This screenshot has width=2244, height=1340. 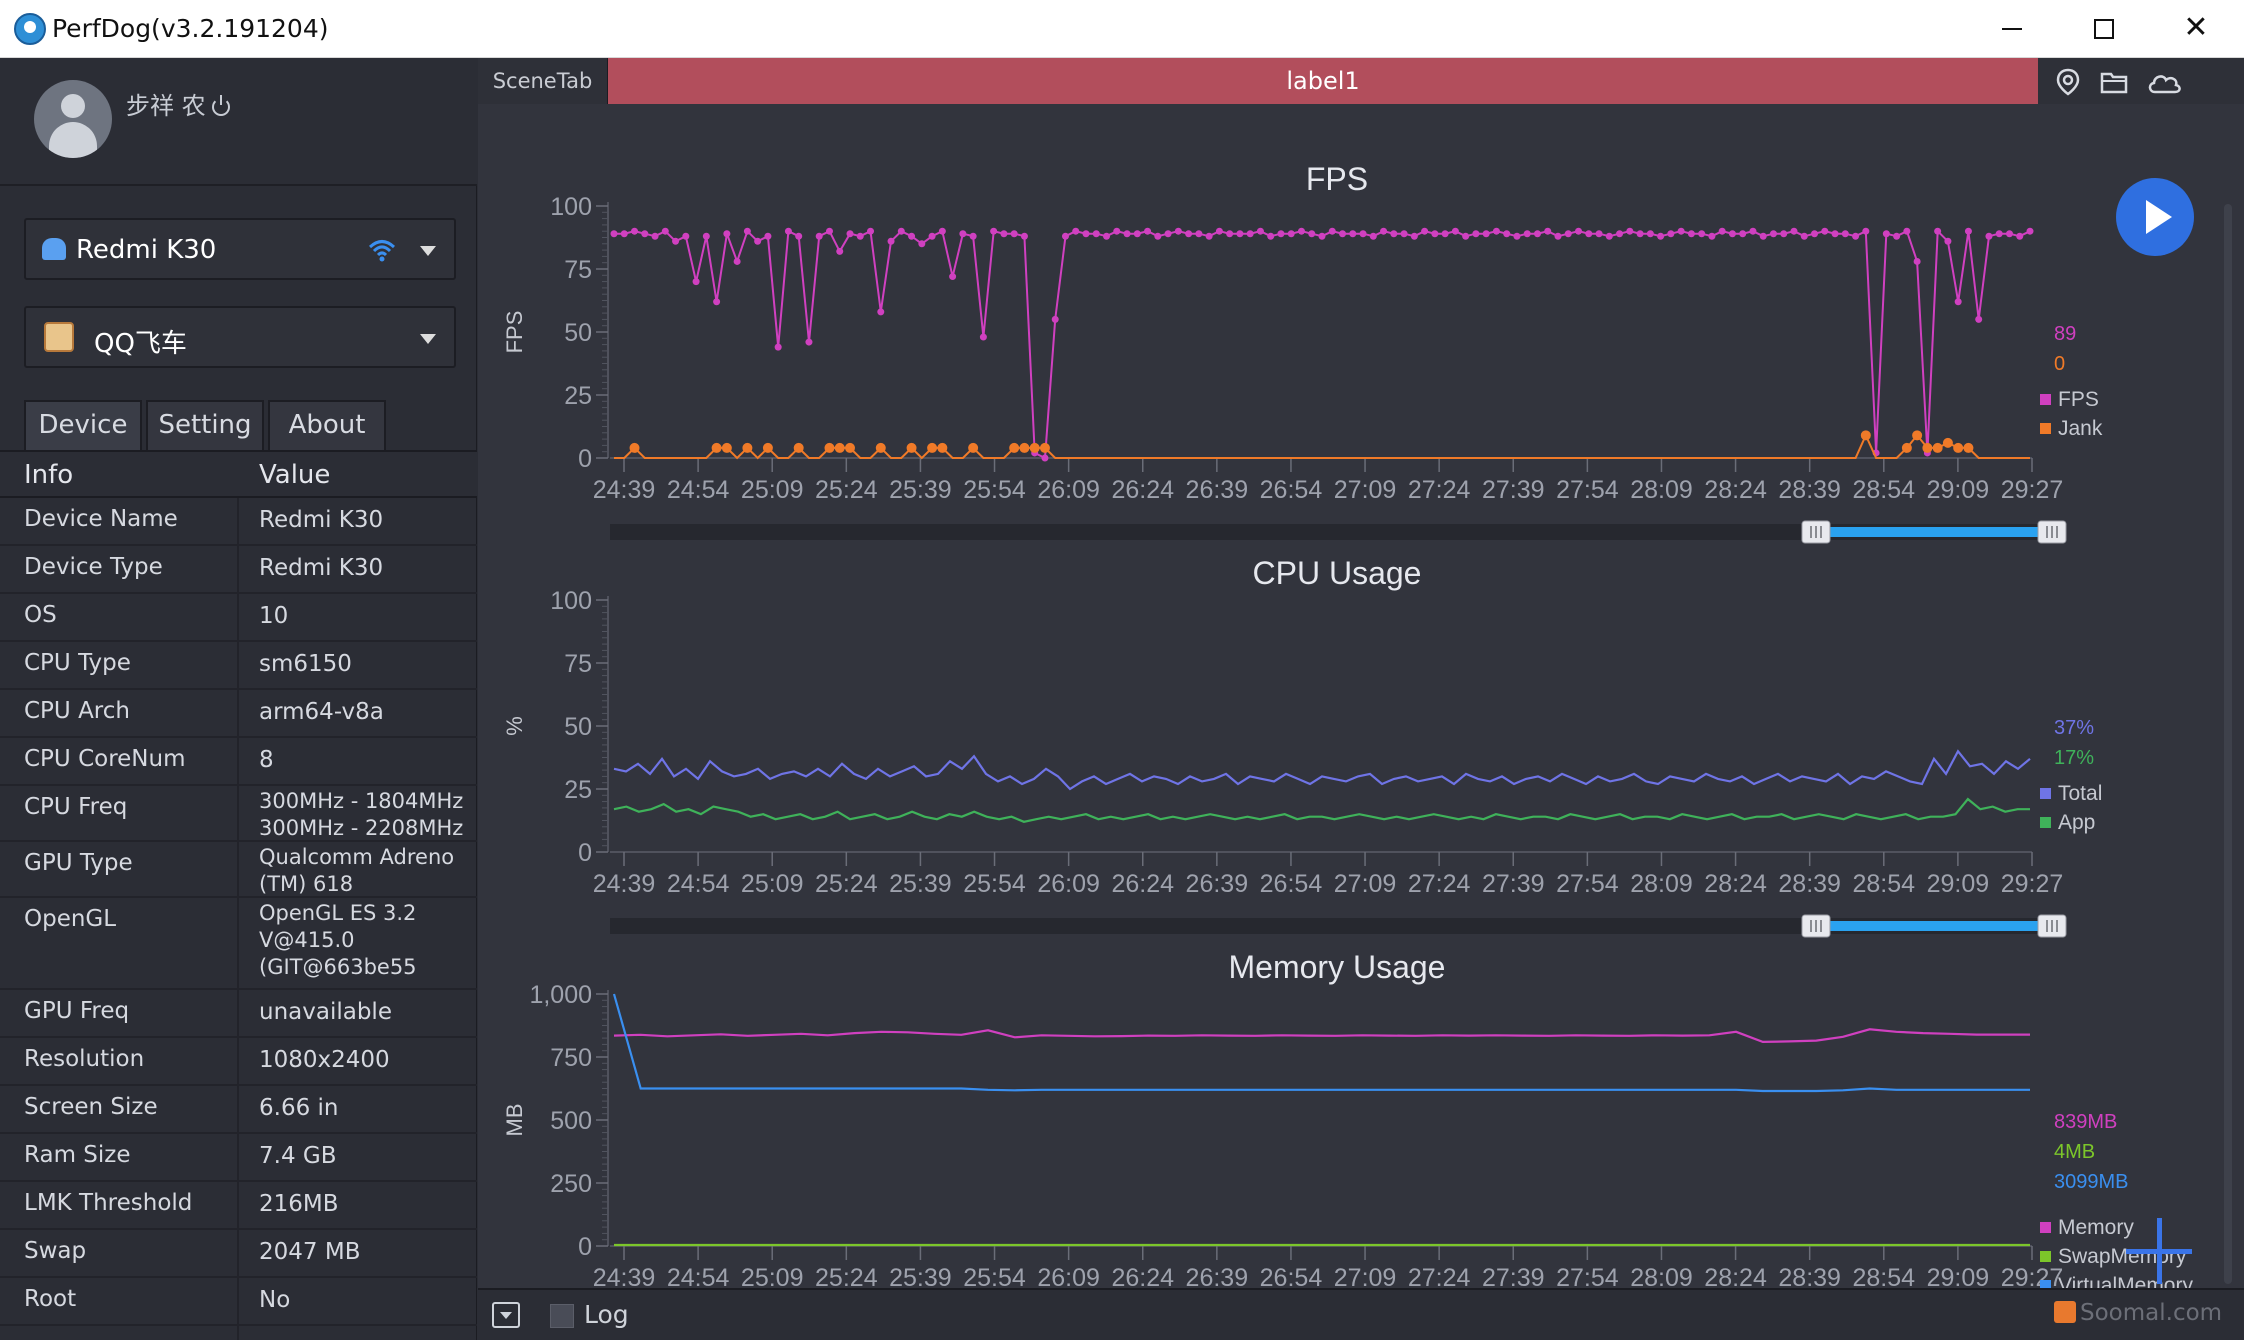 What do you see at coordinates (240, 249) in the screenshot?
I see `device-selector: Redmi K30` at bounding box center [240, 249].